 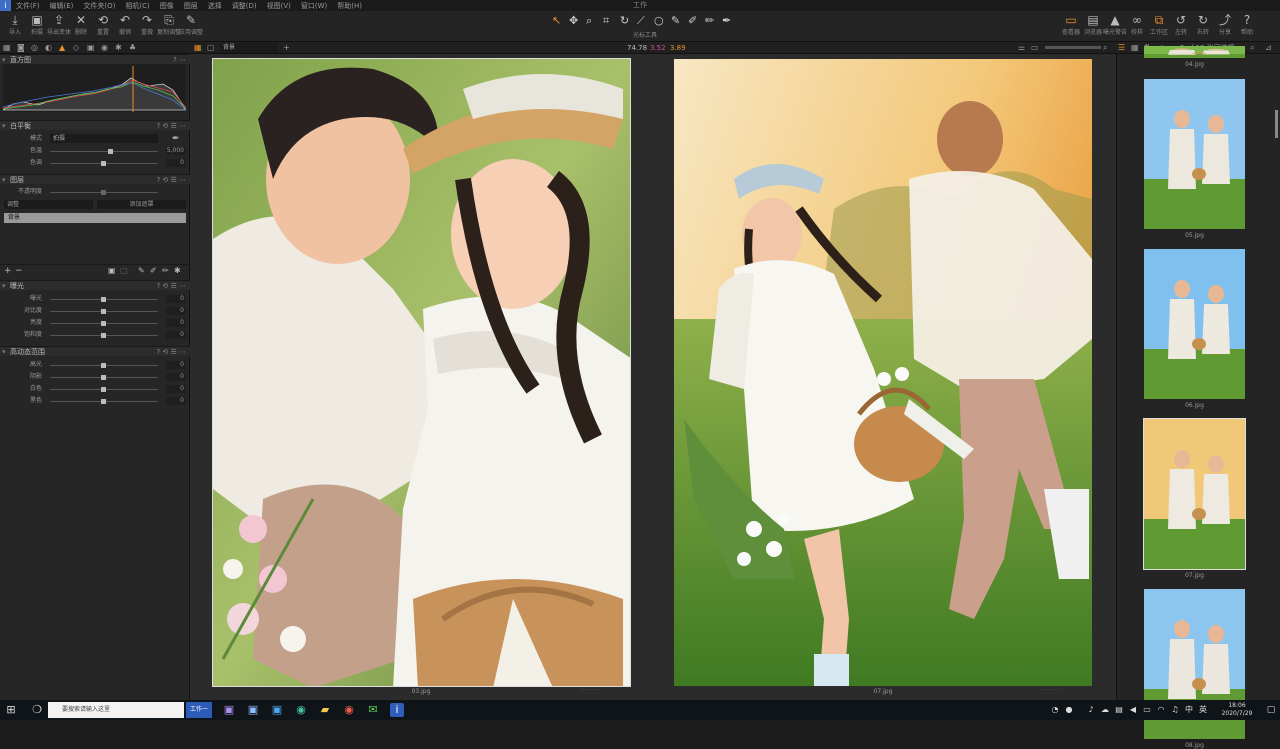 I want to click on opacity-slider-knob, so click(x=103, y=192).